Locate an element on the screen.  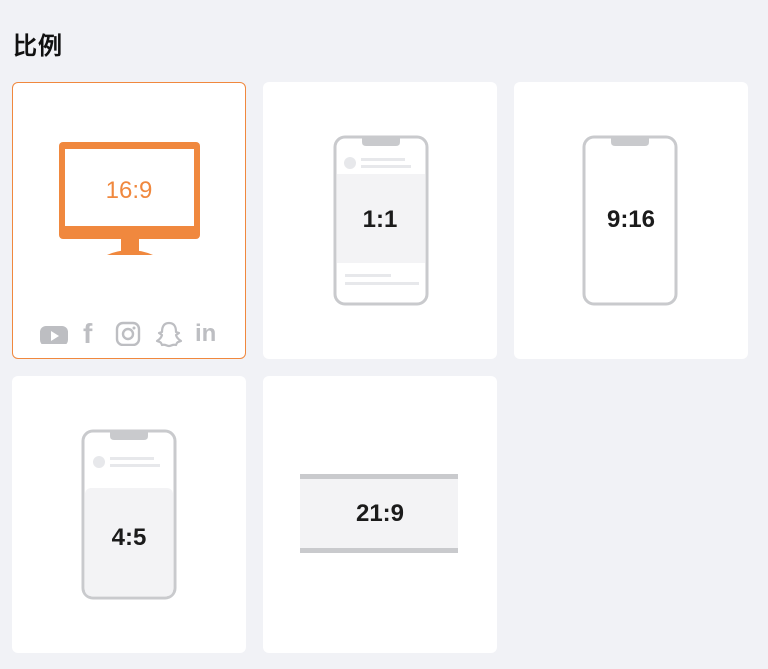
ratio-label: 4:5 is located at coordinates (129, 537).